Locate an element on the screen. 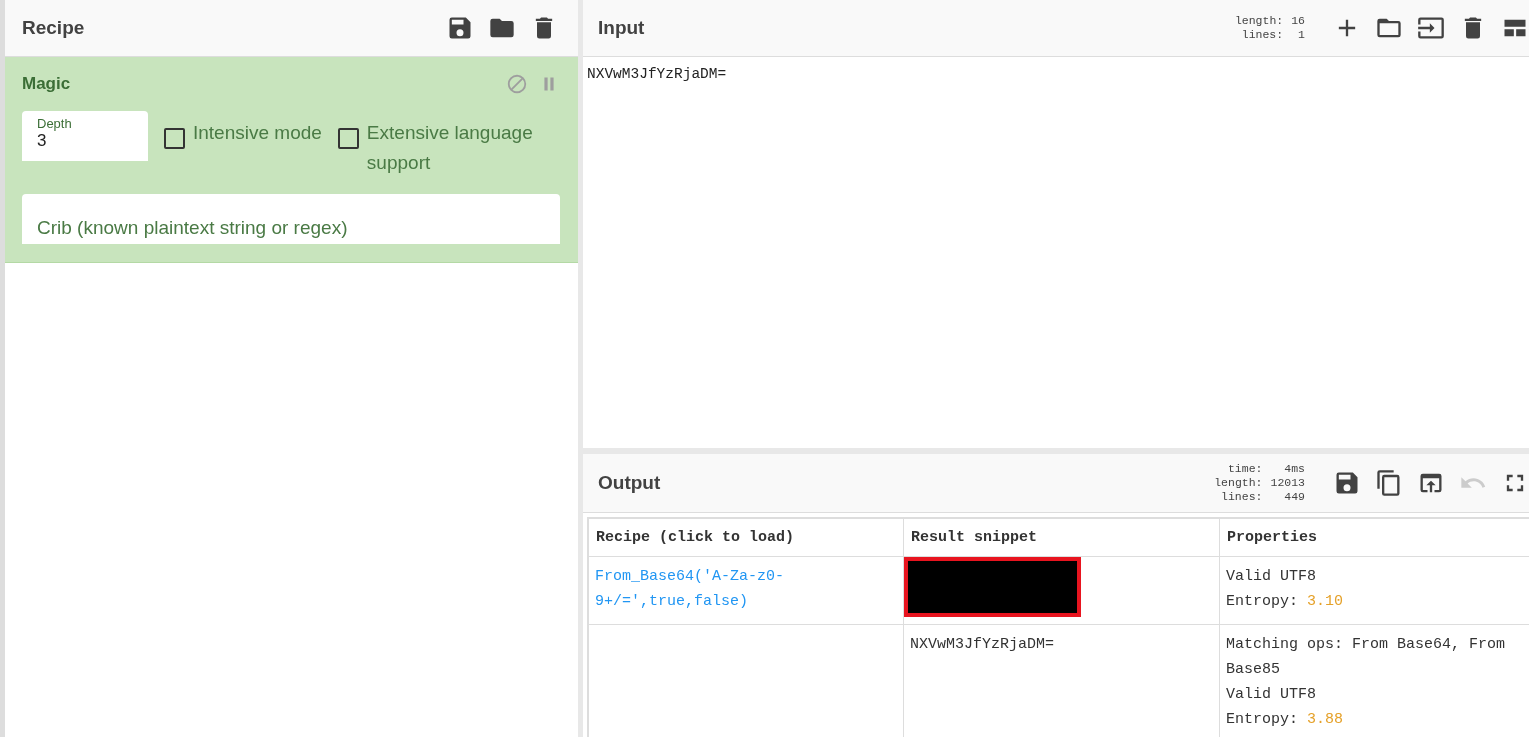  pane-title: Input is located at coordinates (621, 28).